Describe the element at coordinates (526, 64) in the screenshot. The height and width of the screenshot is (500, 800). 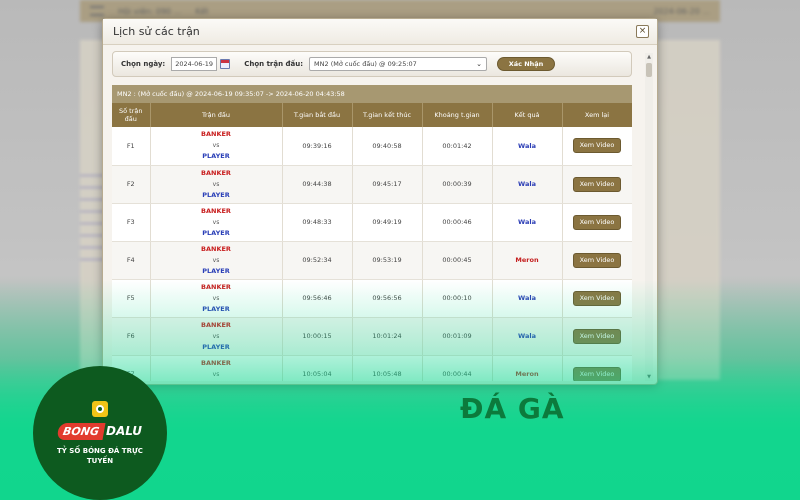
I see `confirm-button: Xác Nhận` at that location.